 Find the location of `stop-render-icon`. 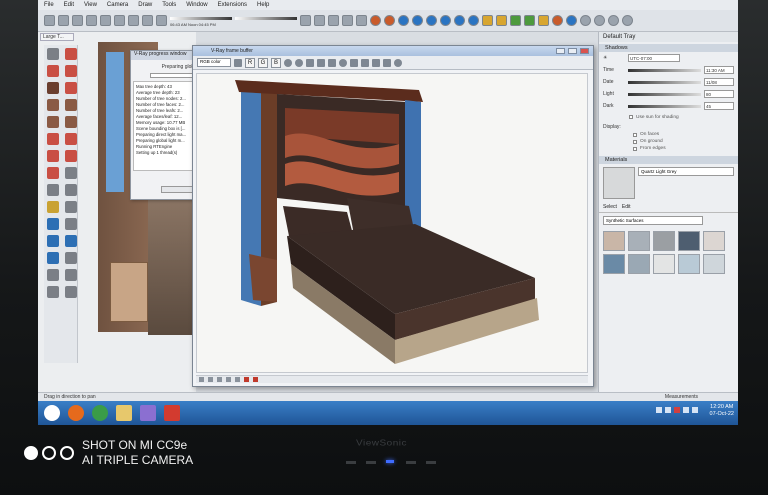

stop-render-icon is located at coordinates (398, 62).